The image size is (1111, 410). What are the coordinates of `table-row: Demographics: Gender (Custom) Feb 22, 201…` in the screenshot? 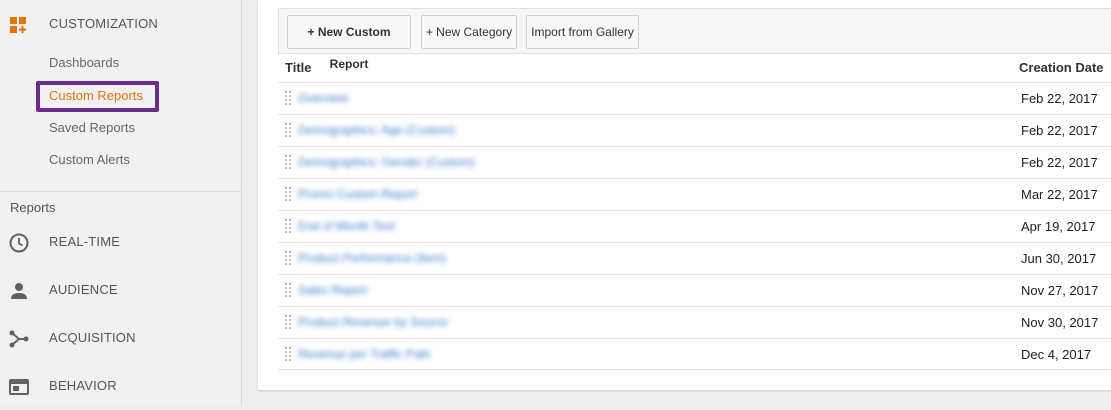 It's located at (694, 162).